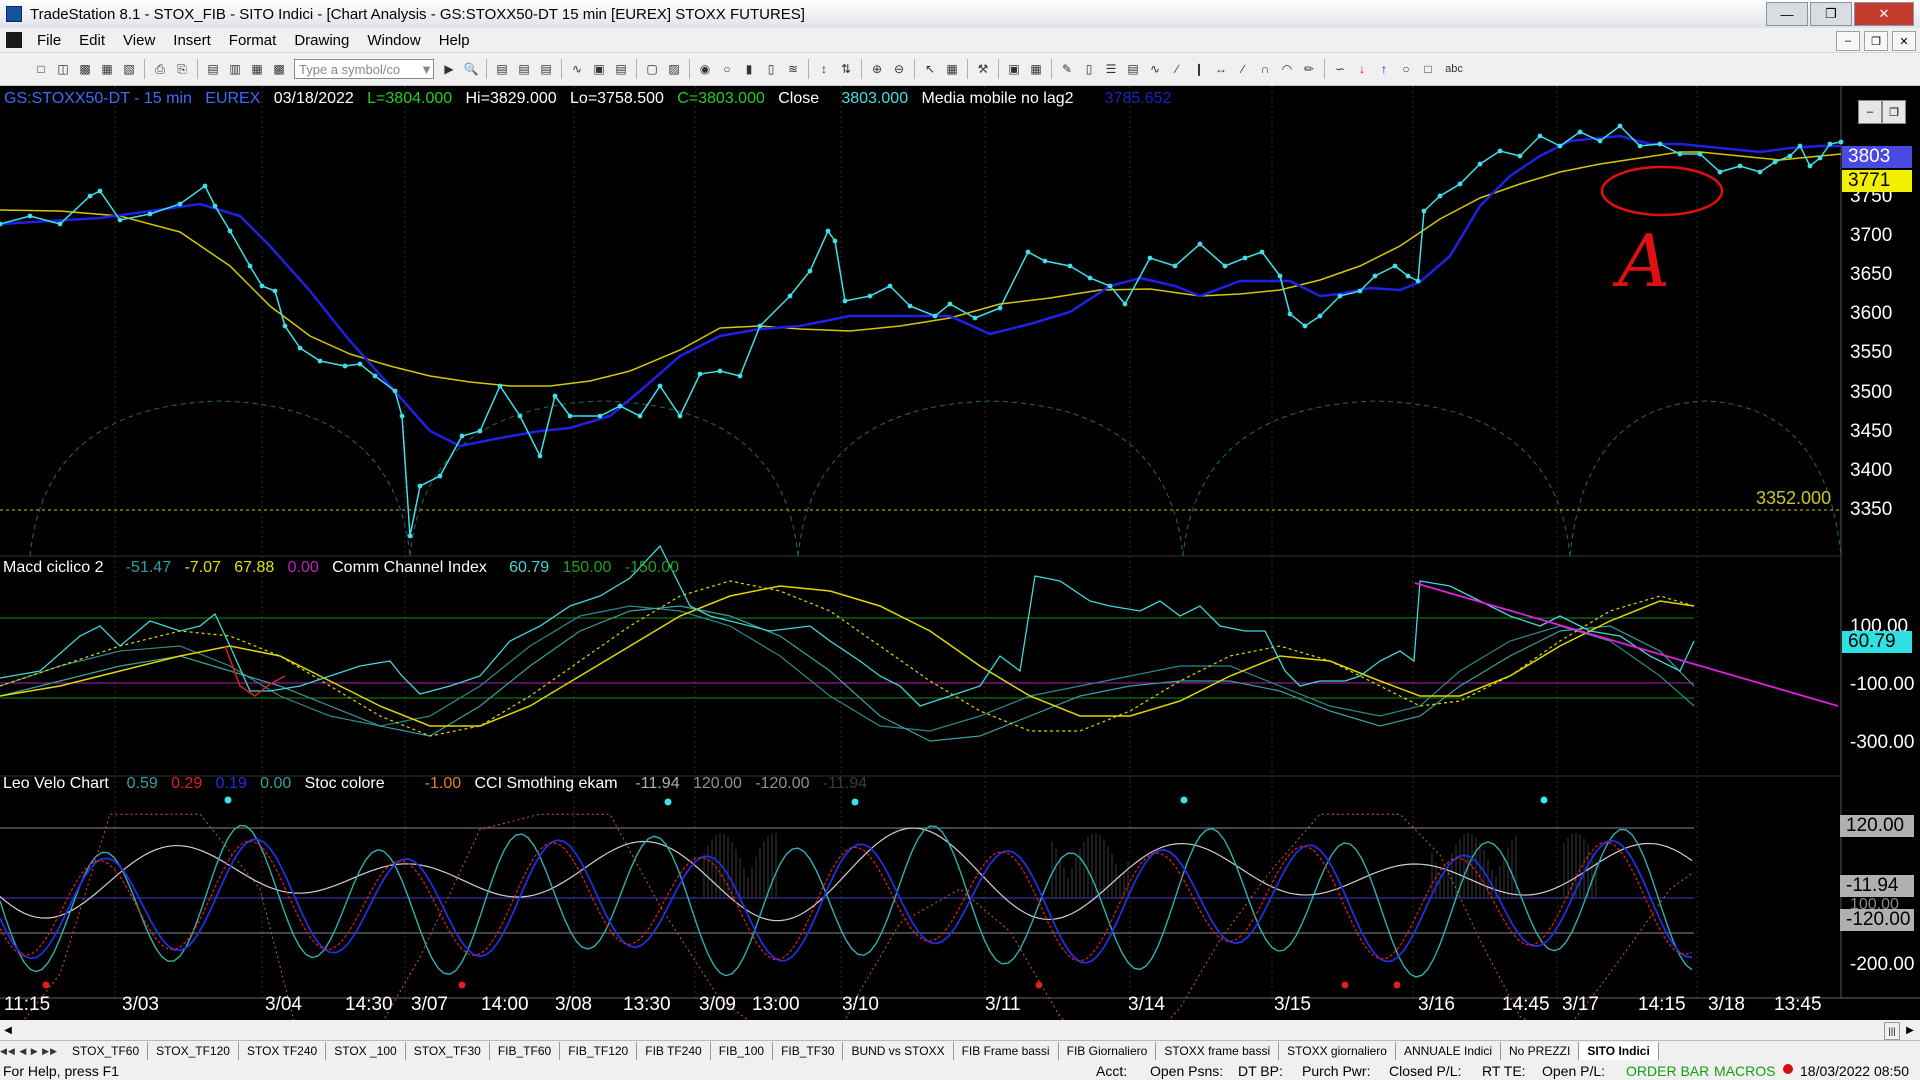 The width and height of the screenshot is (1920, 1080). Describe the element at coordinates (525, 1051) in the screenshot. I see `tab-fib-tf60: FIB_TF60` at that location.